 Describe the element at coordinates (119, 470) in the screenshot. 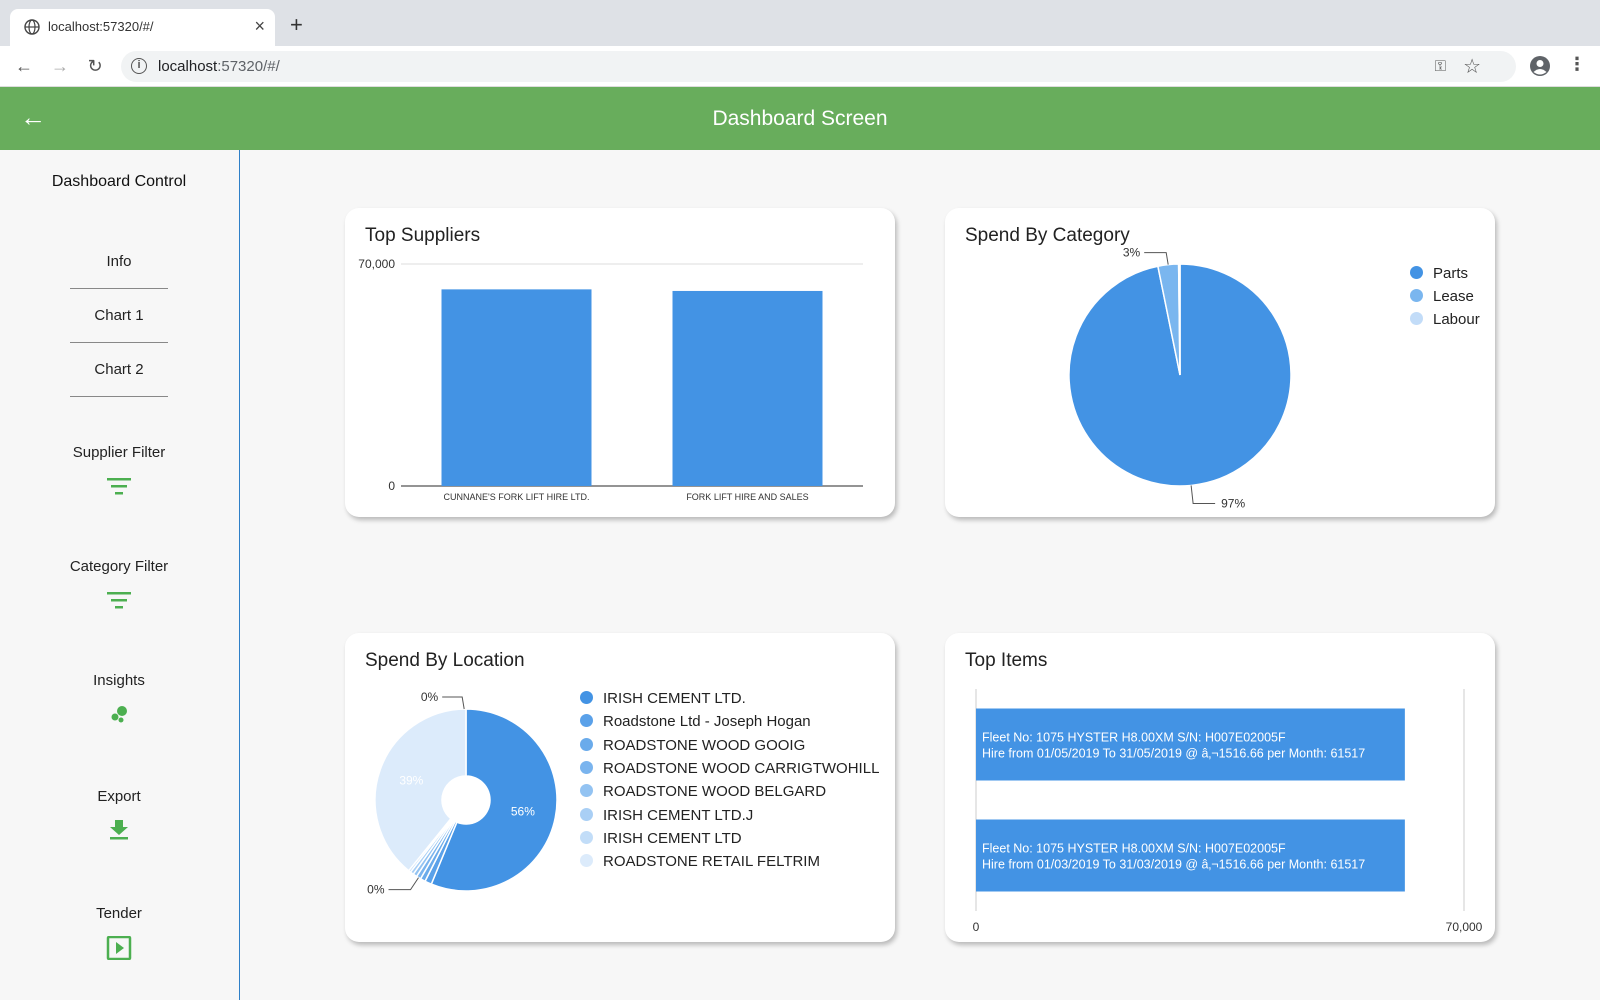

I see `supplier-filter-button: Supplier Filter` at that location.